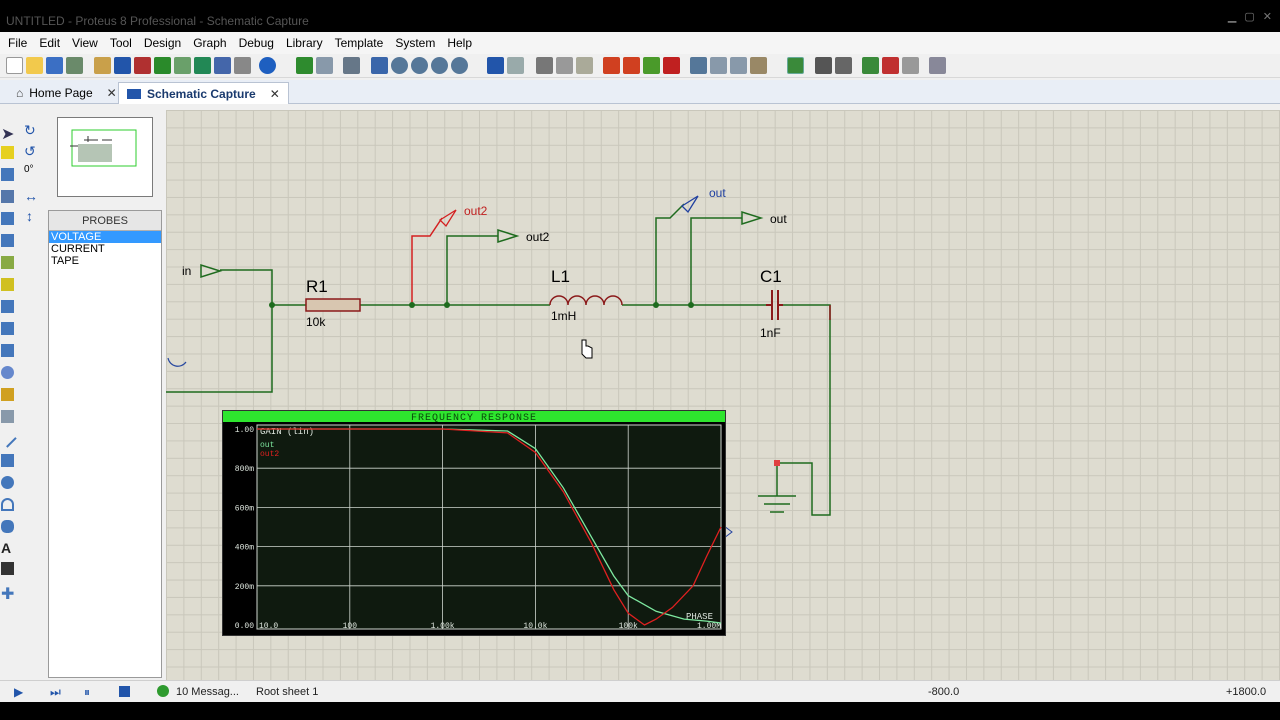 The width and height of the screenshot is (1280, 720). I want to click on terminal-out-symbol, so click(752, 218).